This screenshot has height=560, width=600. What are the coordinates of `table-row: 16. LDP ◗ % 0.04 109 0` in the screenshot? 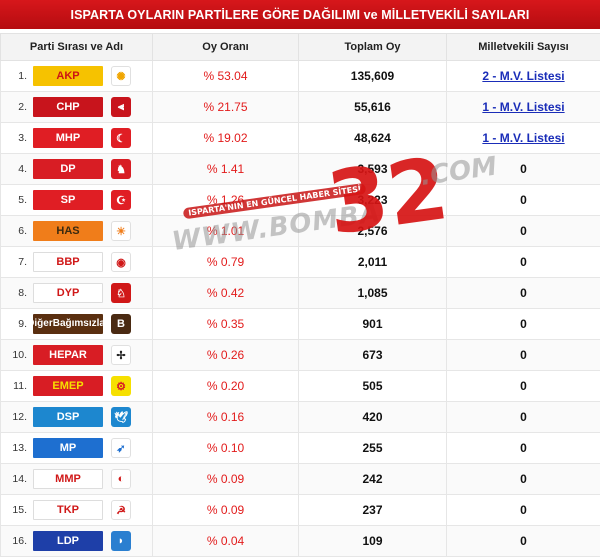 It's located at (300, 541).